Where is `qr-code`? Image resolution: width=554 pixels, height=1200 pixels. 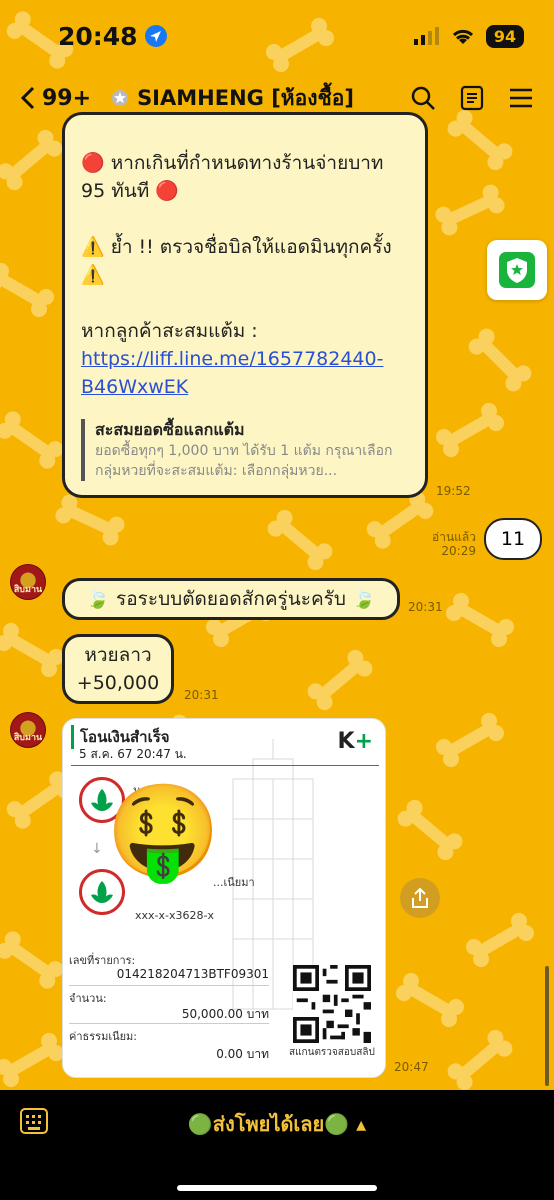
qr-code is located at coordinates (332, 1004).